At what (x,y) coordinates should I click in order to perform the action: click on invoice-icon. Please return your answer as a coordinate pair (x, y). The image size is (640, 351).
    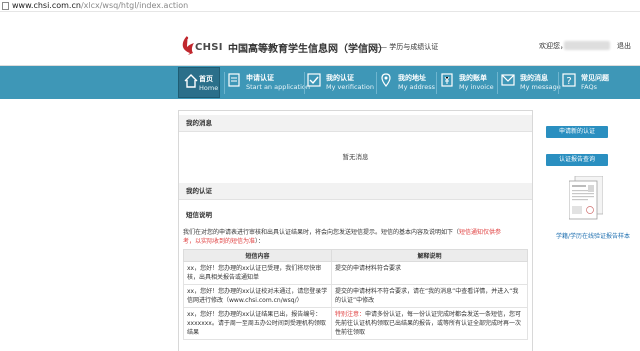
    Looking at the image, I should click on (447, 80).